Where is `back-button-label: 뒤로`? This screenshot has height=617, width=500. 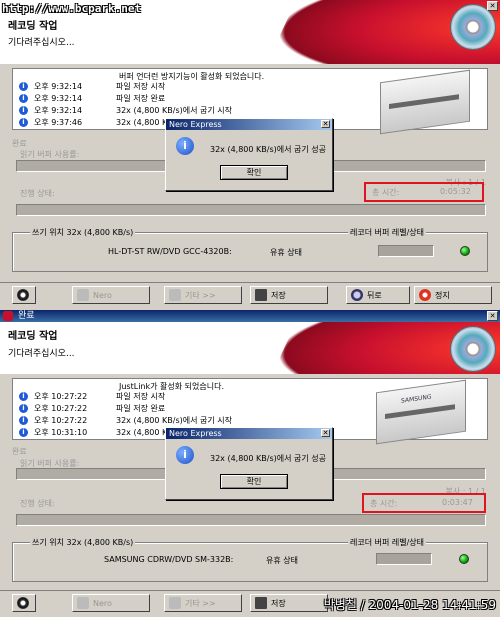 back-button-label: 뒤로 is located at coordinates (374, 295).